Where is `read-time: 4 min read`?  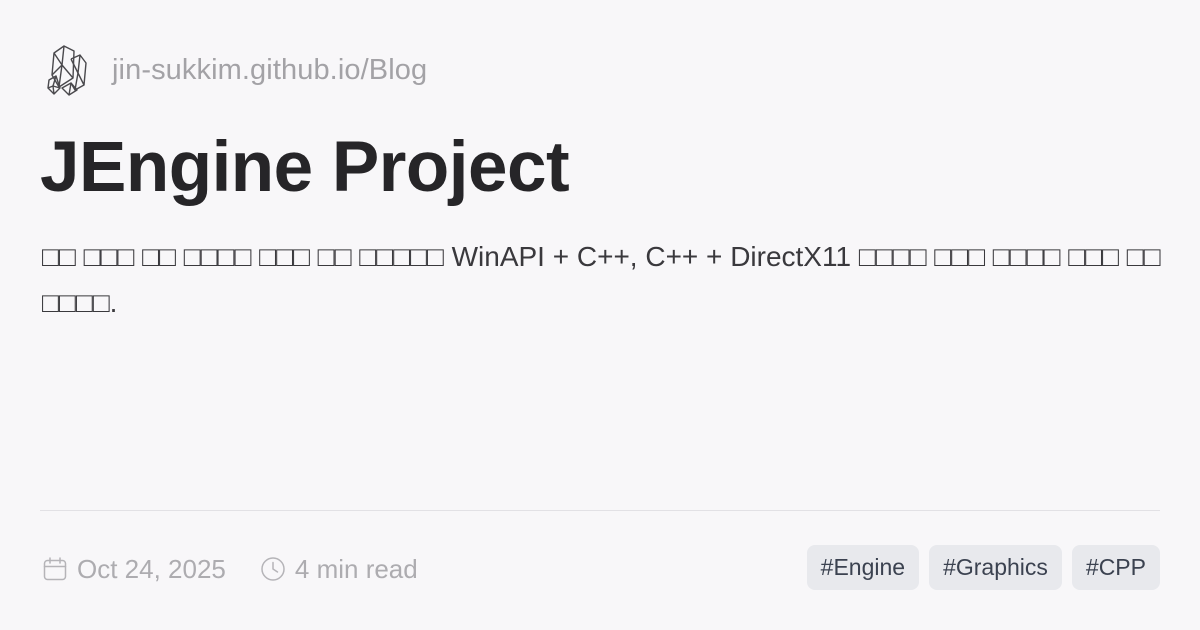 read-time: 4 min read is located at coordinates (339, 569).